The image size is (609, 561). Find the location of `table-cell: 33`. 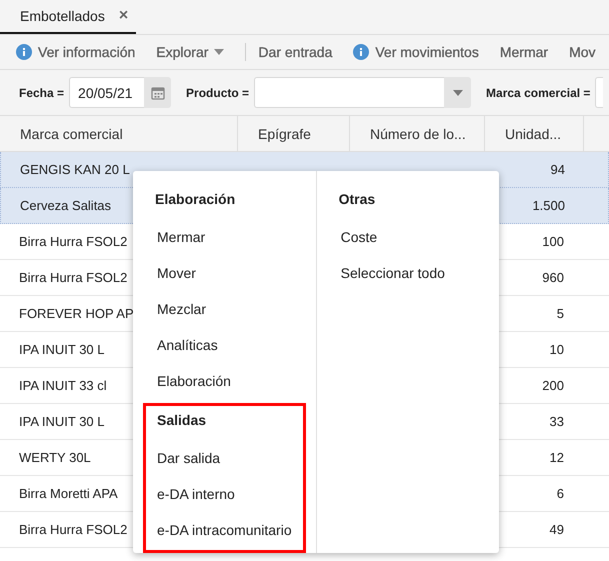

table-cell: 33 is located at coordinates (557, 421).